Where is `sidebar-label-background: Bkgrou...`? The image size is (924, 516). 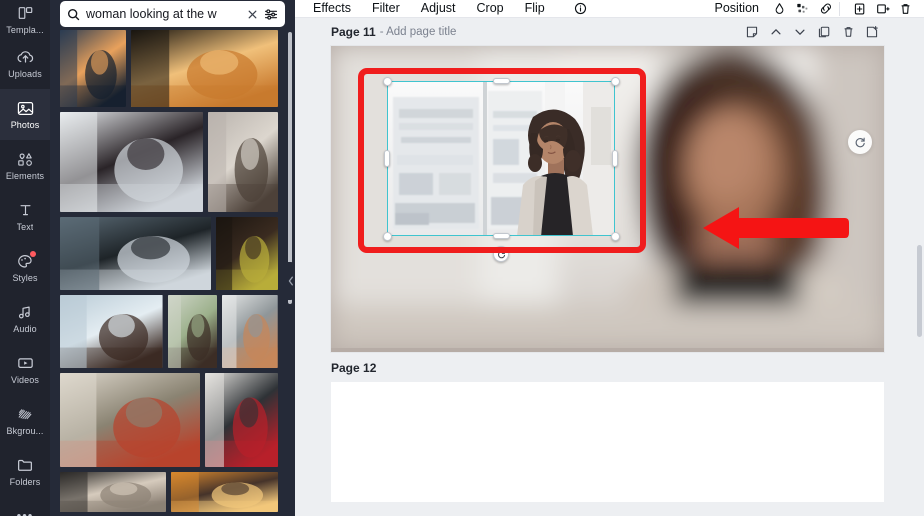
sidebar-label-background: Bkgrou... is located at coordinates (25, 431).